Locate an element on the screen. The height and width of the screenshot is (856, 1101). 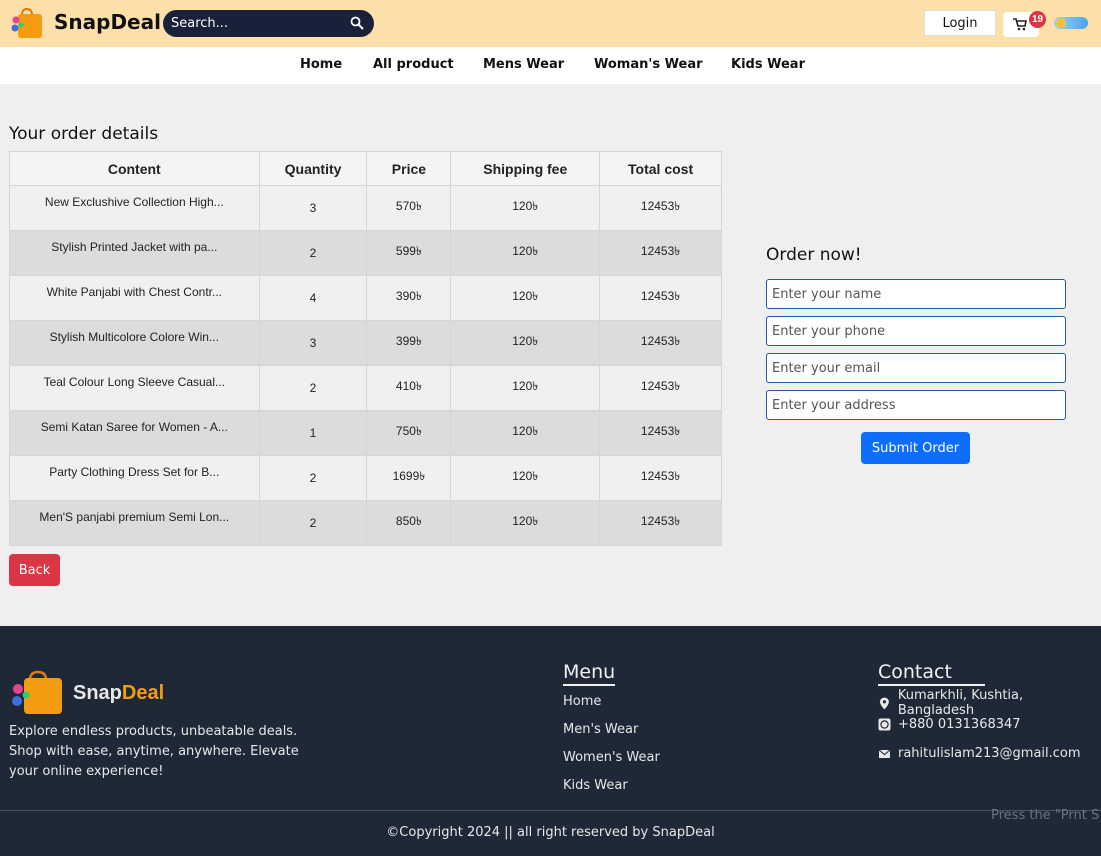
phone-field is located at coordinates (916, 331).